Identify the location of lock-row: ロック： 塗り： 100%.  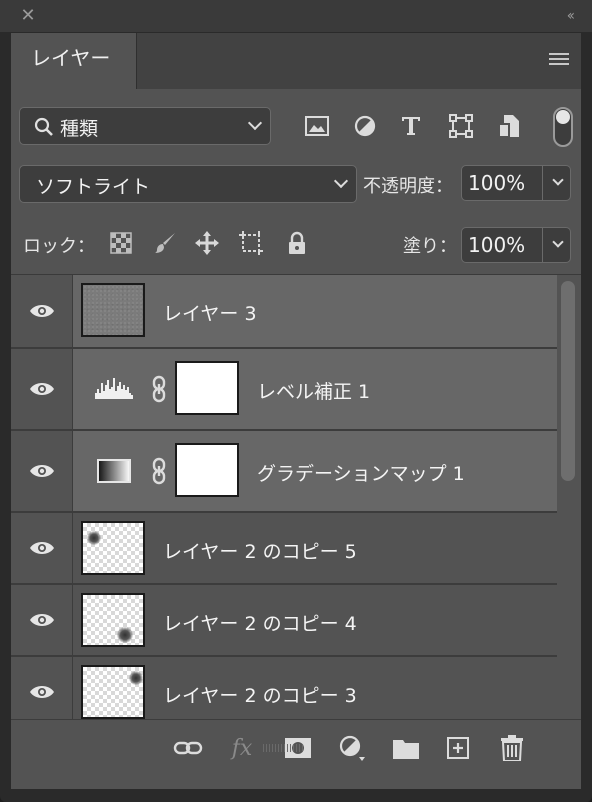
(296, 246).